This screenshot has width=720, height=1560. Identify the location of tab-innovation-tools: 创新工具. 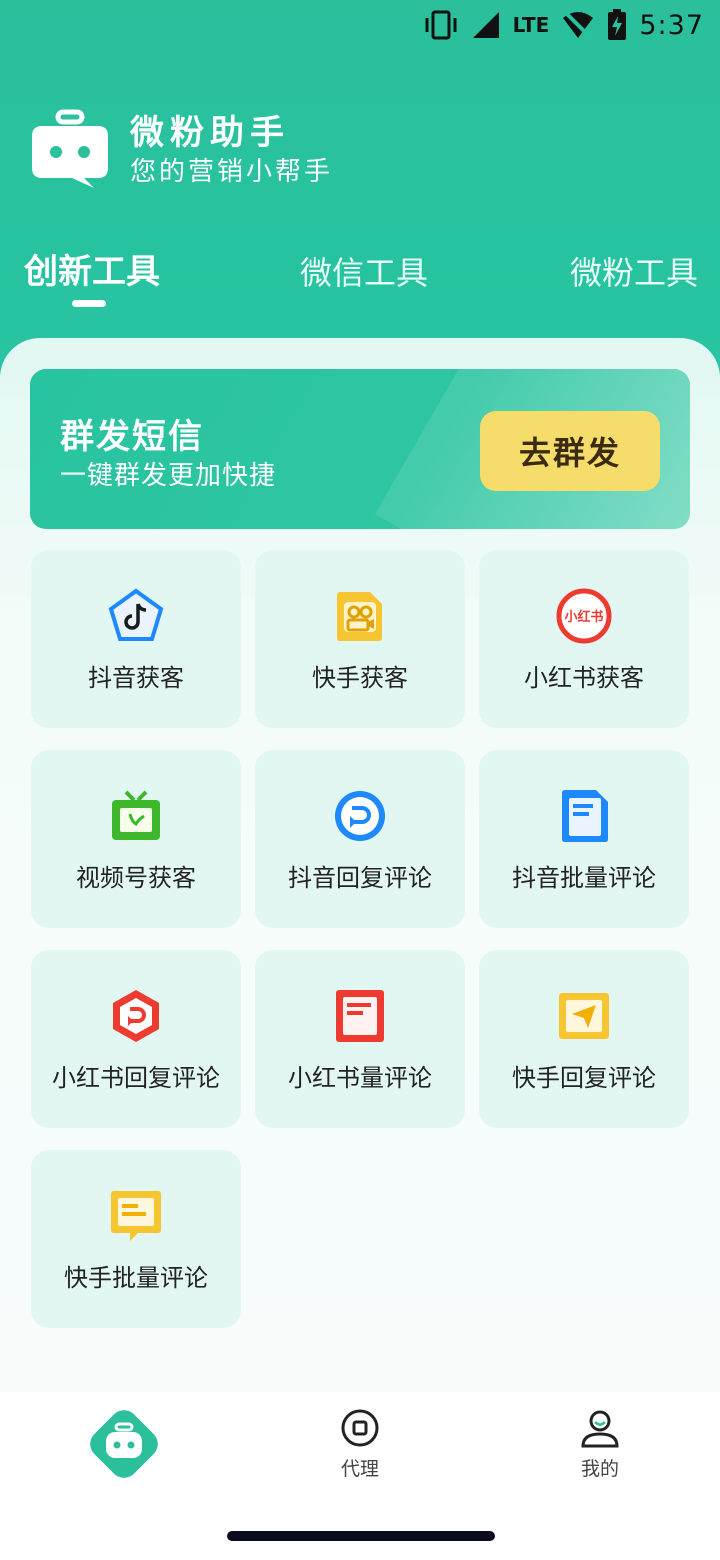
(92, 268).